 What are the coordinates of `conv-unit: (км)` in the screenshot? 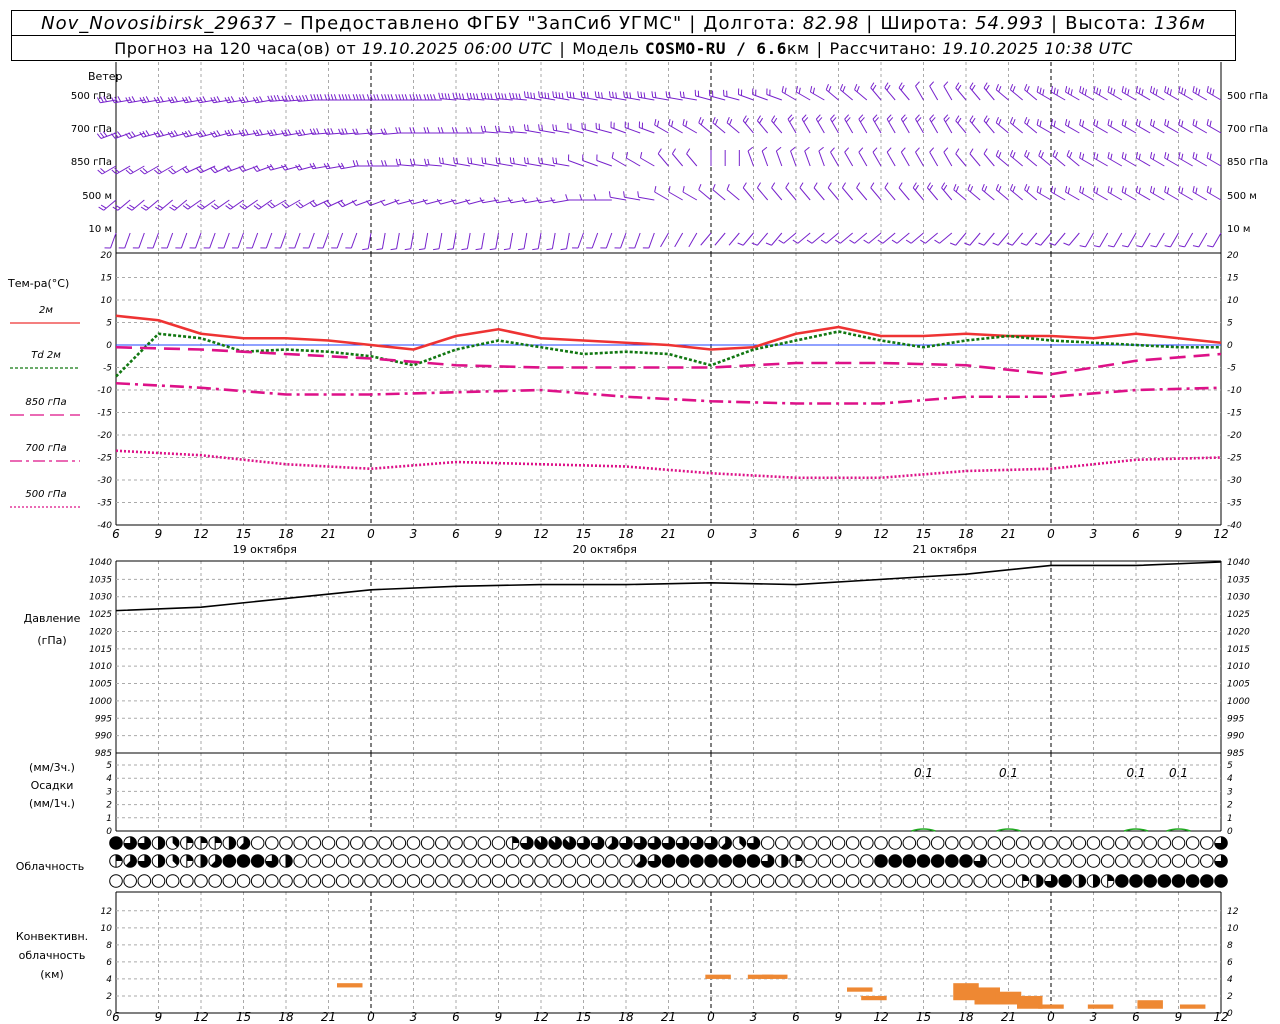 It's located at (52, 974).